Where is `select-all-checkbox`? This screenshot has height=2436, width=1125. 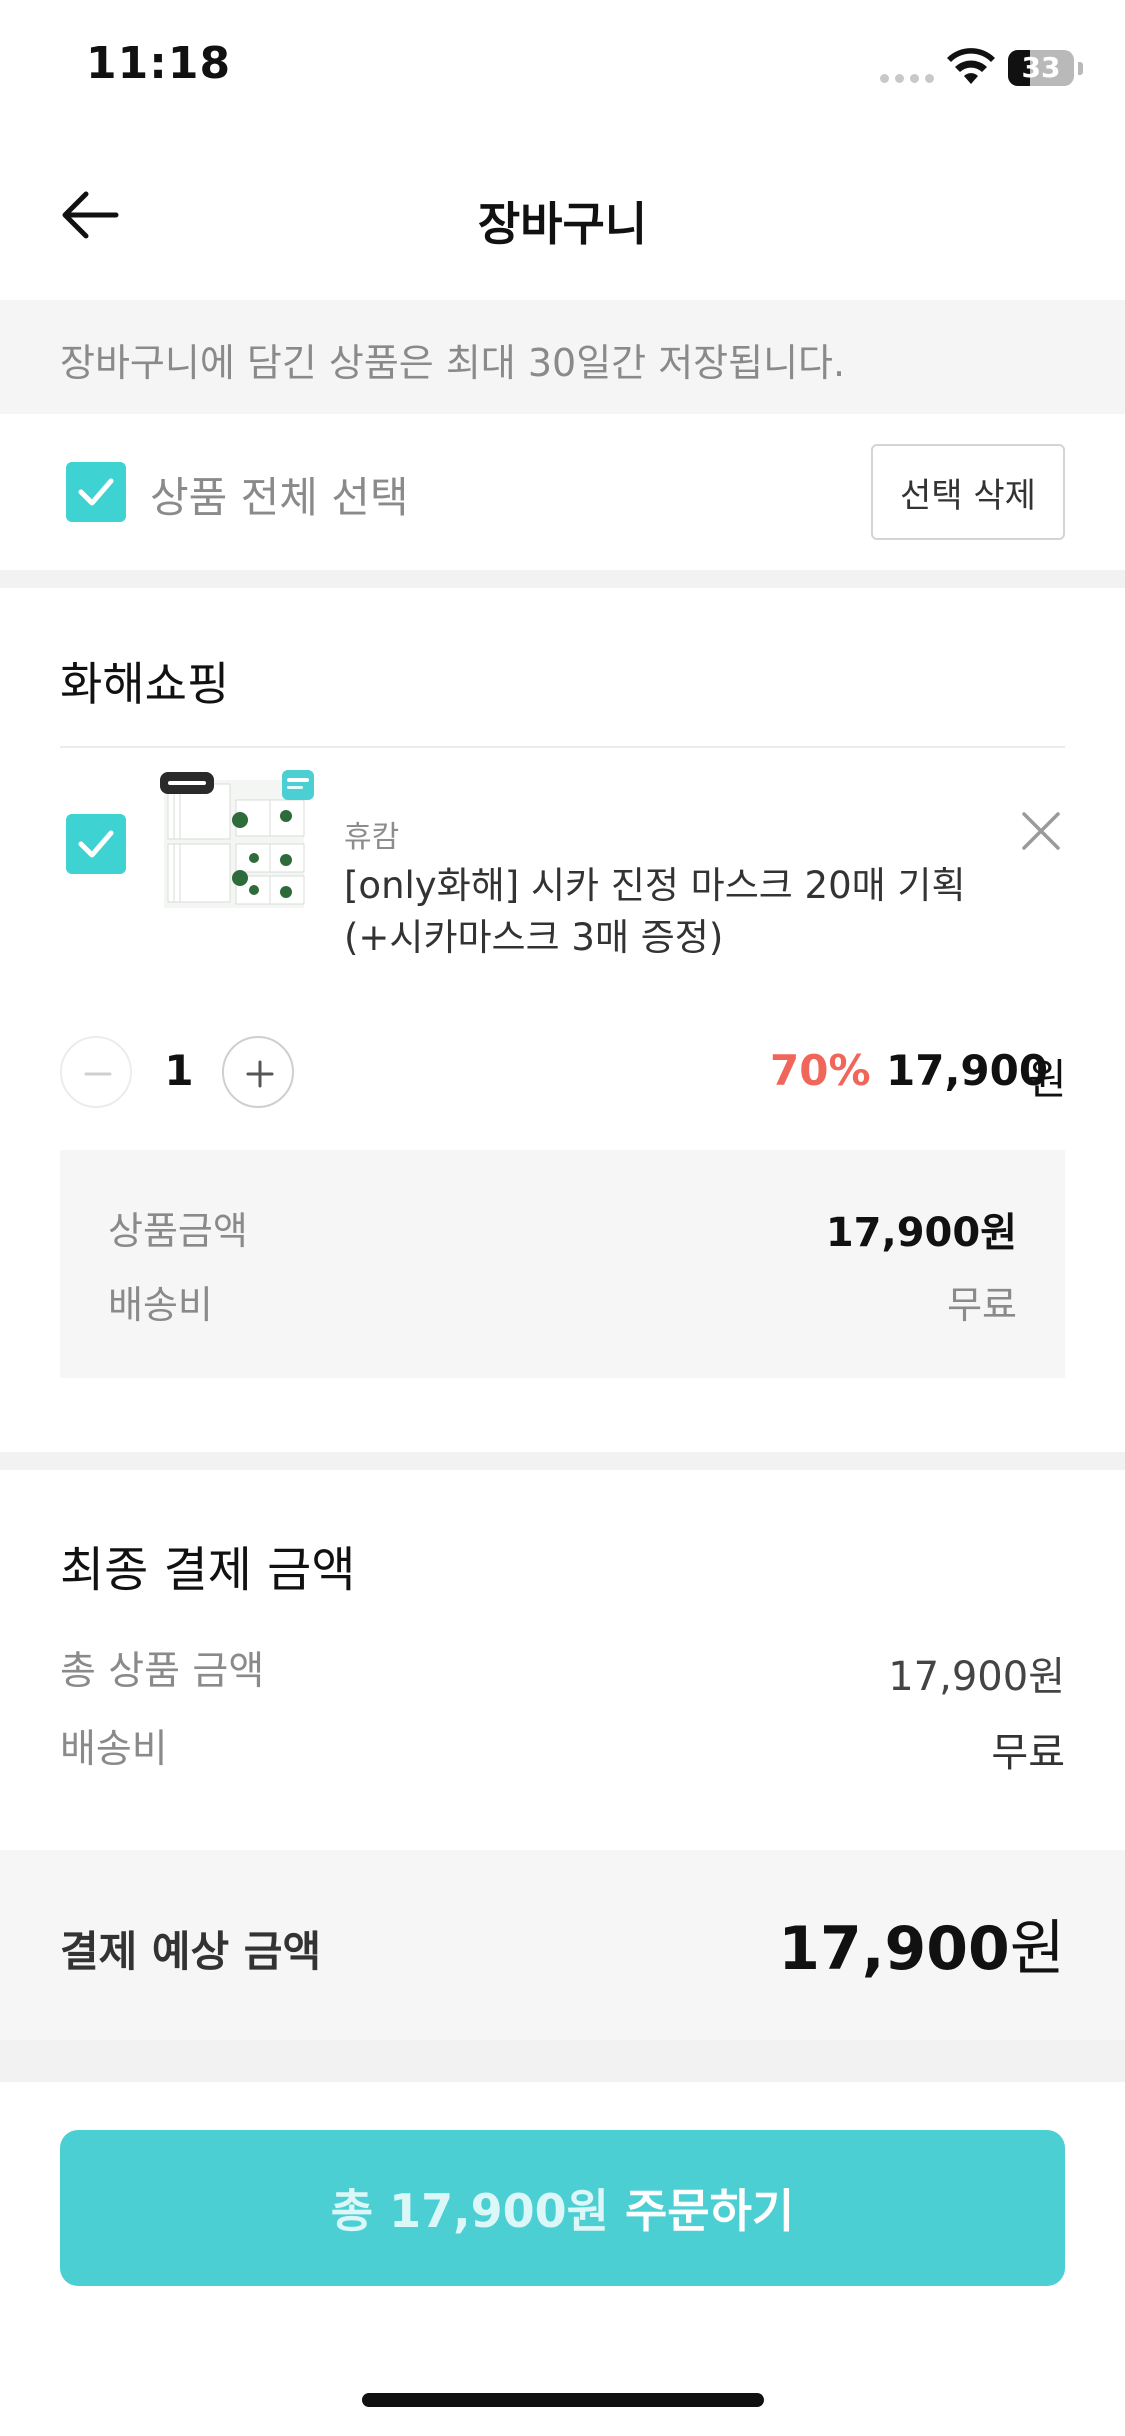
select-all-checkbox is located at coordinates (96, 492).